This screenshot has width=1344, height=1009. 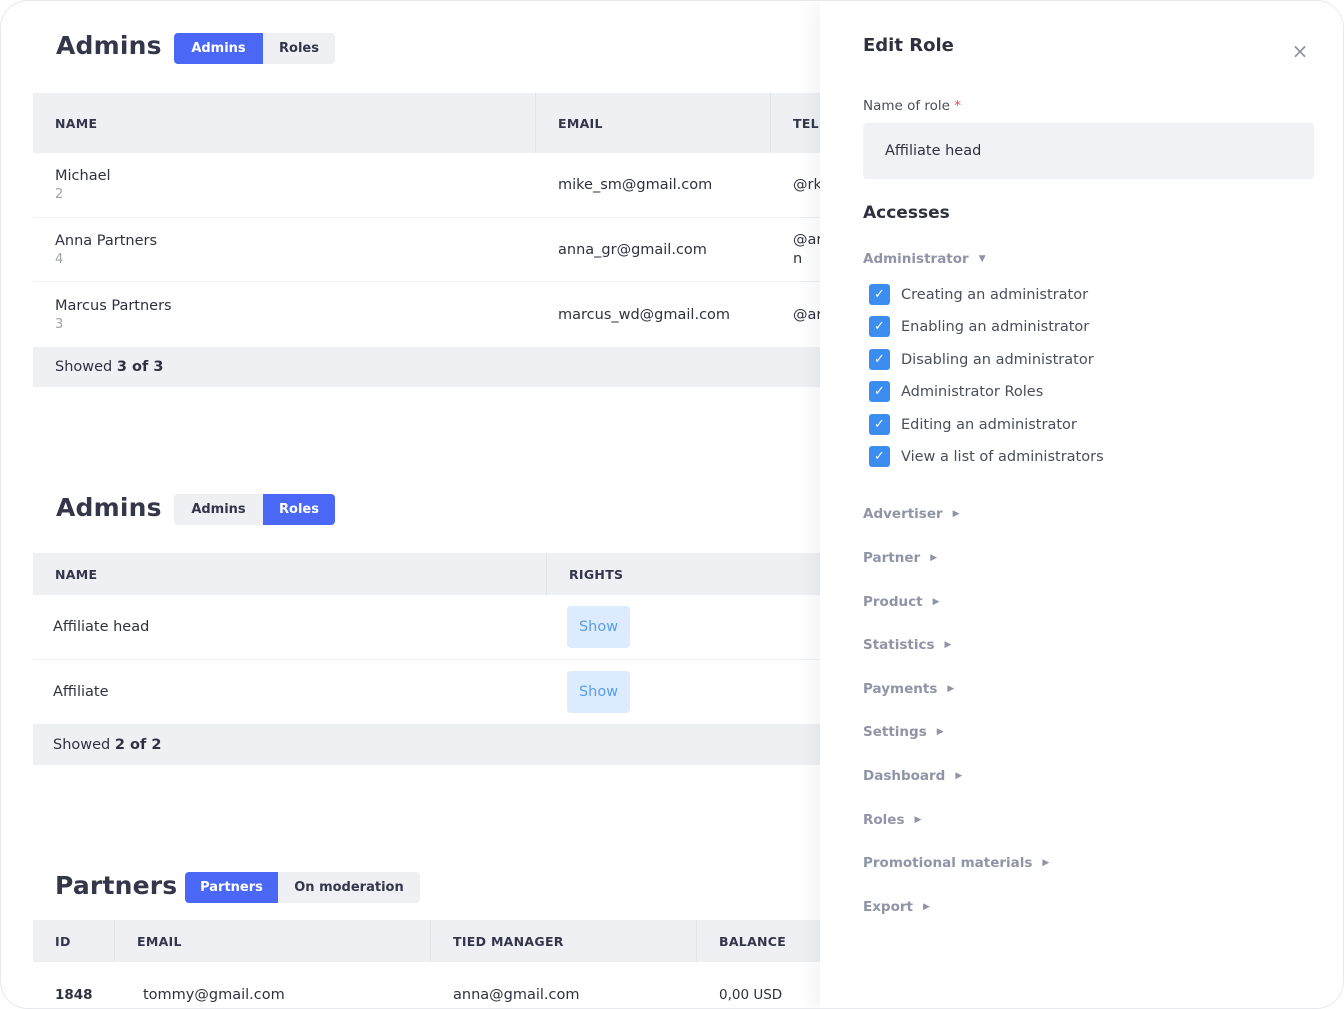 I want to click on role-name: Affiliate, so click(x=81, y=692).